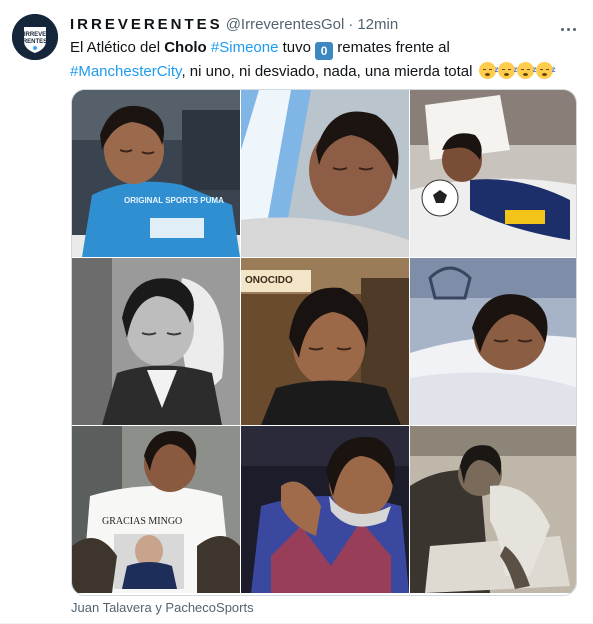 The width and height of the screenshot is (593, 624). I want to click on tshirt-text: GRACIAS MINGO, so click(142, 521).